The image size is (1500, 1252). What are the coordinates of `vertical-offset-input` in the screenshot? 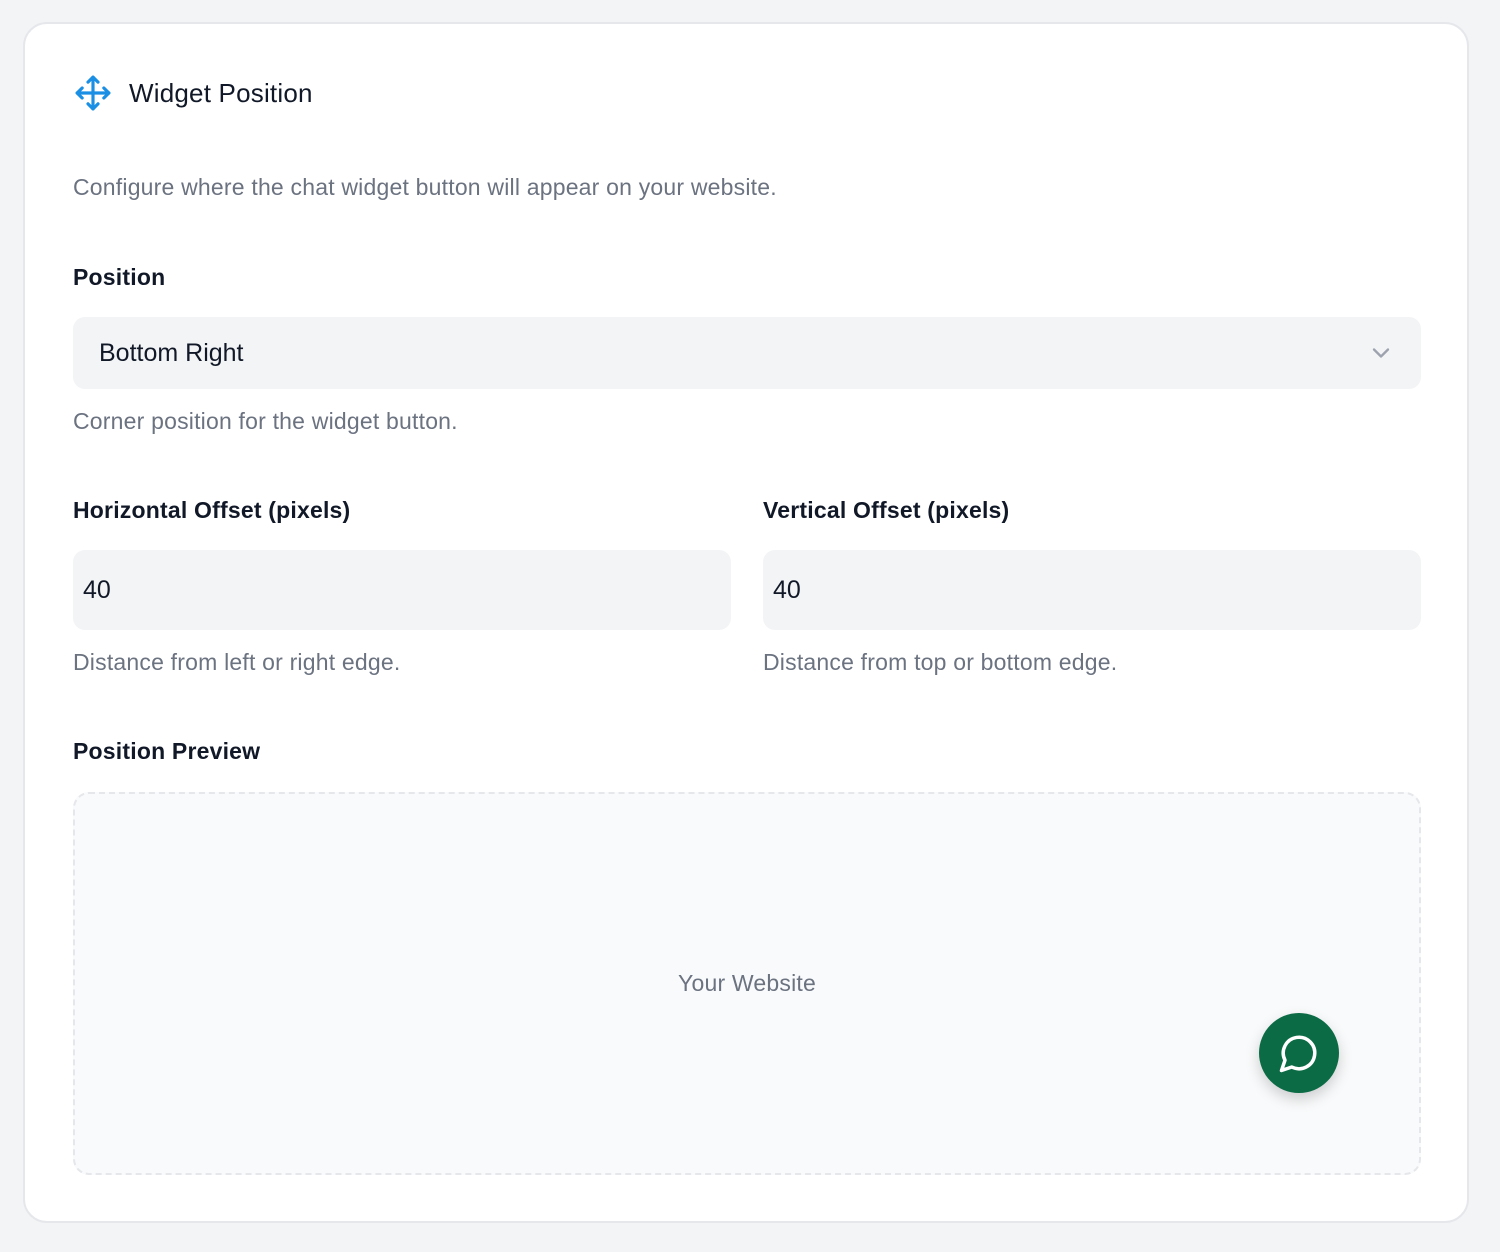 It's located at (1092, 590).